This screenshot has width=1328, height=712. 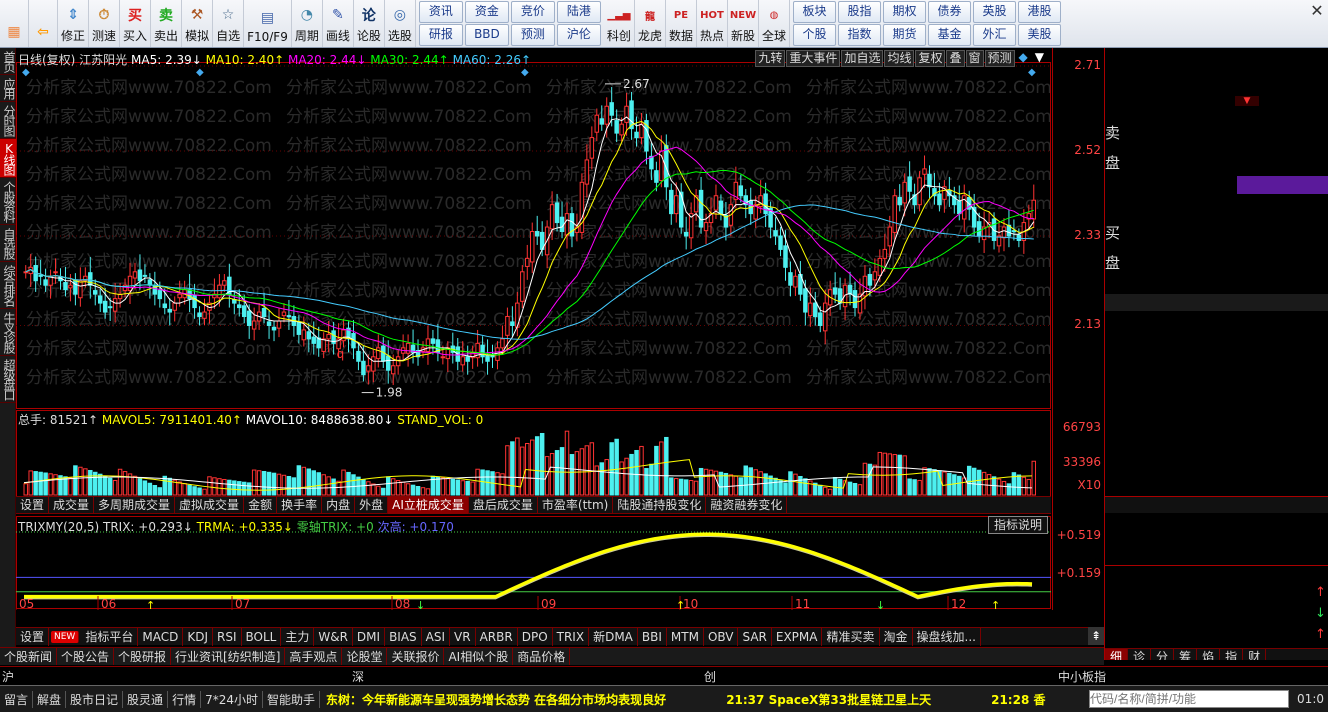 What do you see at coordinates (14, 23) in the screenshot?
I see `grid-toolbar-button: ▦` at bounding box center [14, 23].